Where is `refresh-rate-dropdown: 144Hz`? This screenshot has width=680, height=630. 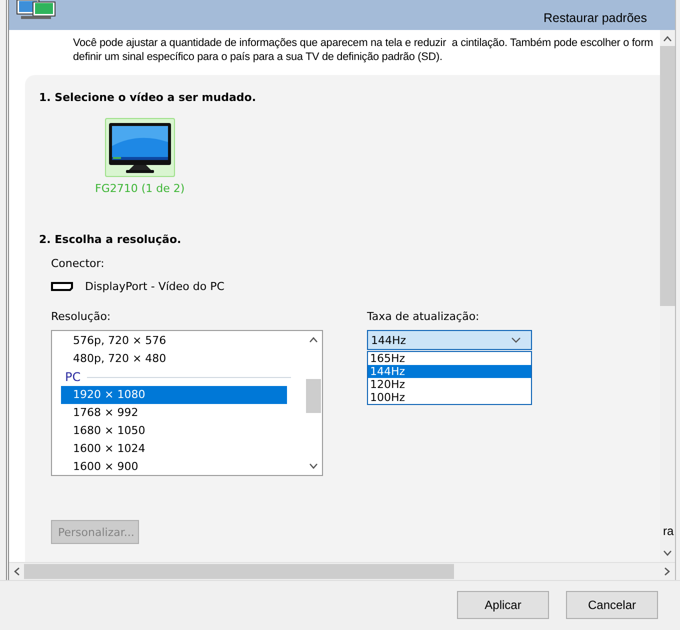
refresh-rate-dropdown: 144Hz is located at coordinates (449, 340).